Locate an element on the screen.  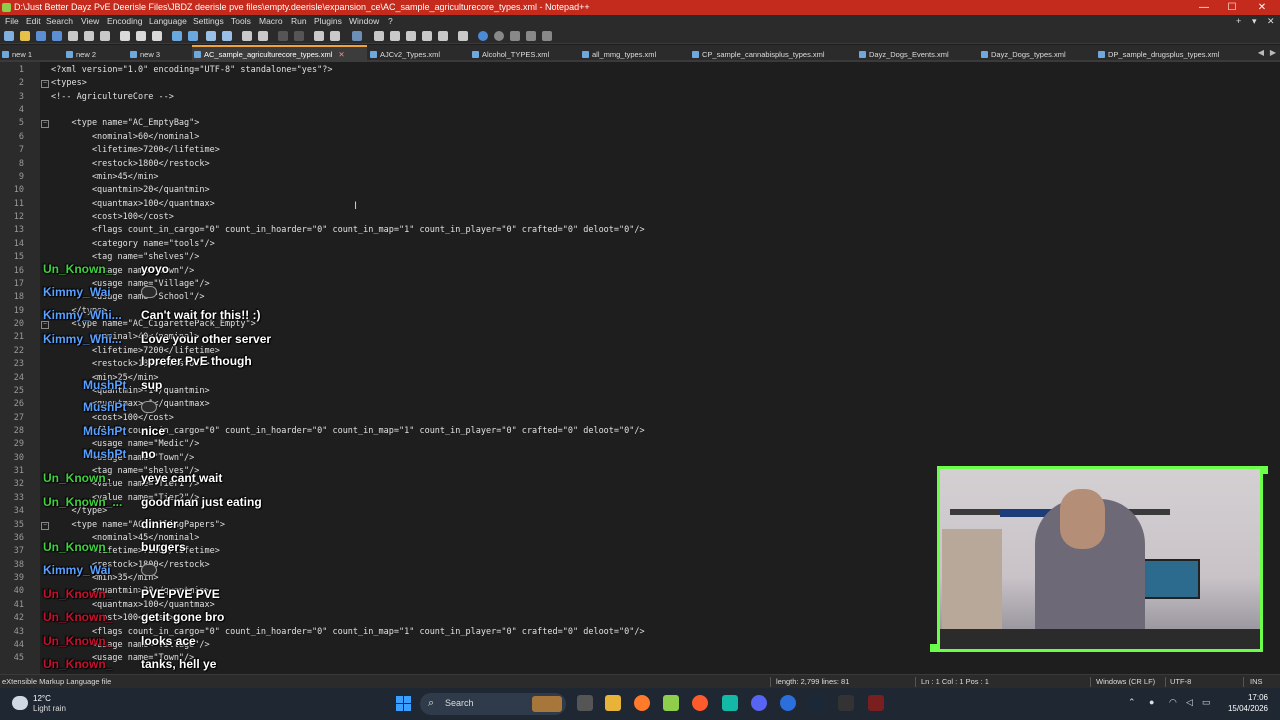
menu-help: ? is located at coordinates (390, 21).